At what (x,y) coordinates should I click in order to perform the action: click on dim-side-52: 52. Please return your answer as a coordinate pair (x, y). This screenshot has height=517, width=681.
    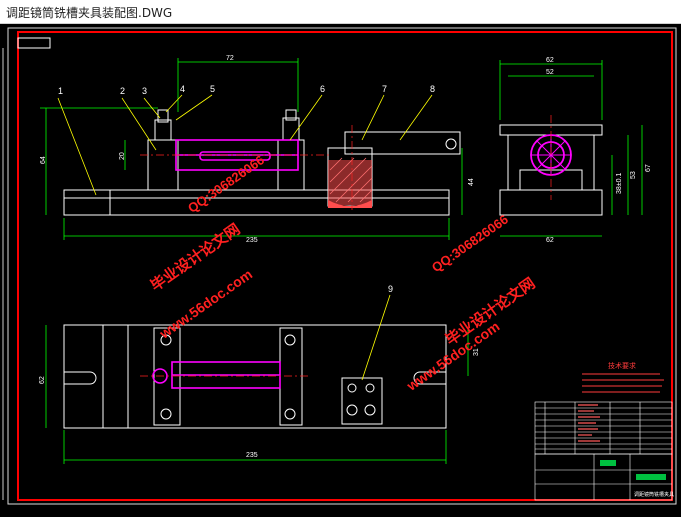
    Looking at the image, I should click on (550, 72).